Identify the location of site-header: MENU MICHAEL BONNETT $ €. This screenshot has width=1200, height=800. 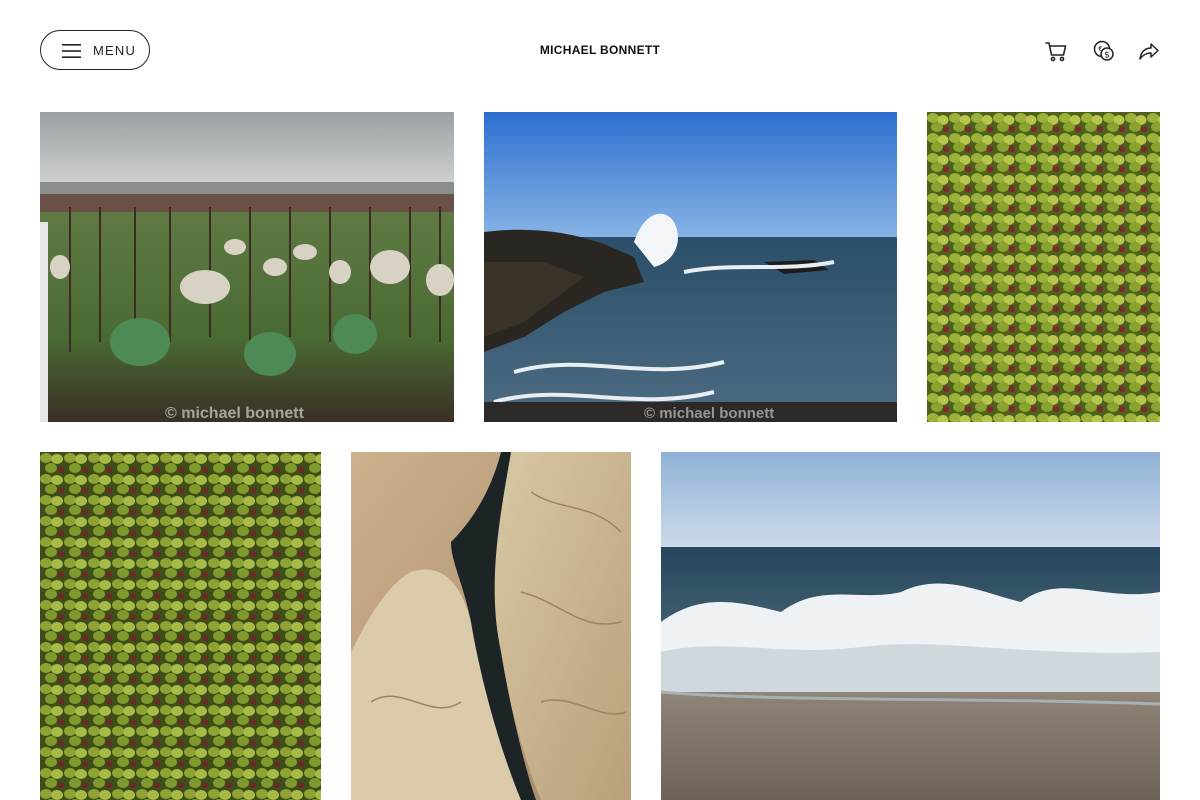
(600, 50).